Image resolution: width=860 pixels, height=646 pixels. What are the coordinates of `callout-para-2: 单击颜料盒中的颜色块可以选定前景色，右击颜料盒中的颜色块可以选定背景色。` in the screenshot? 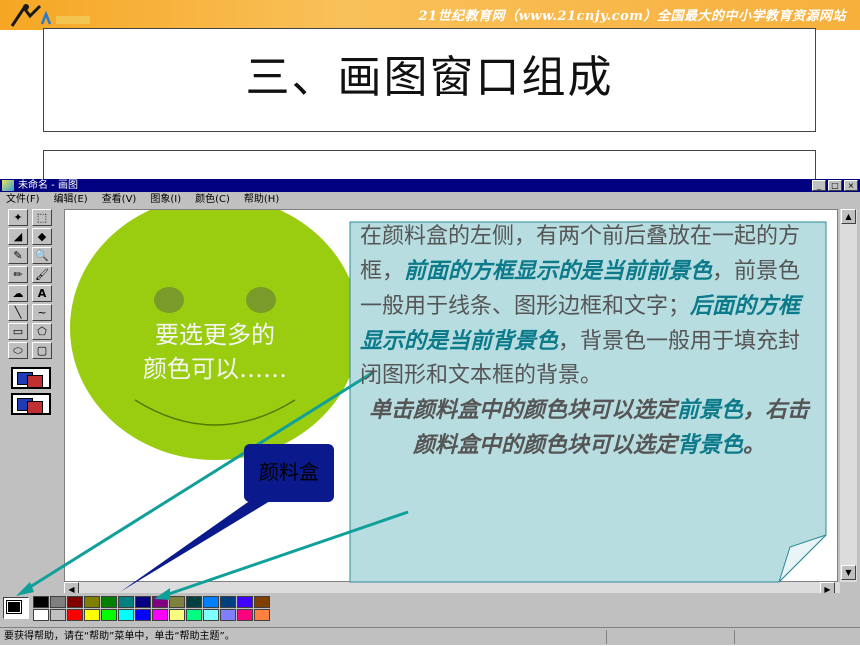 It's located at (589, 427).